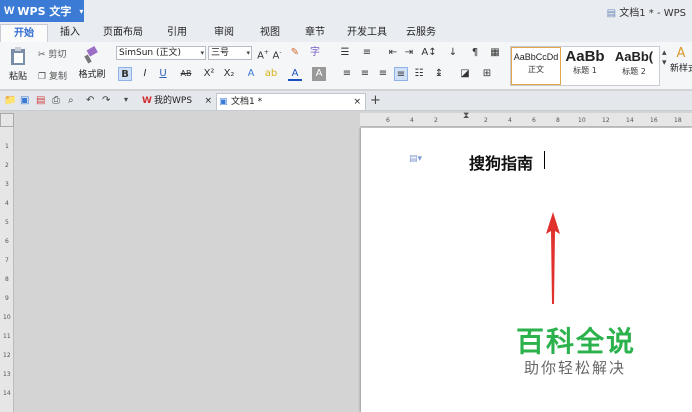 The height and width of the screenshot is (412, 692). What do you see at coordinates (106, 100) in the screenshot?
I see `redo-icon: ↷` at bounding box center [106, 100].